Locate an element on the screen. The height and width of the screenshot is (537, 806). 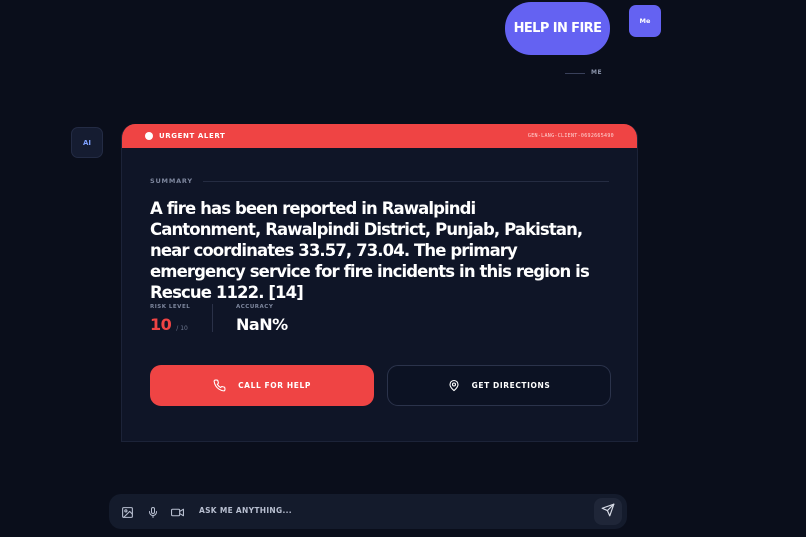
alert-id: GEN-LANG-CLIENT-0692665490 is located at coordinates (570, 136).